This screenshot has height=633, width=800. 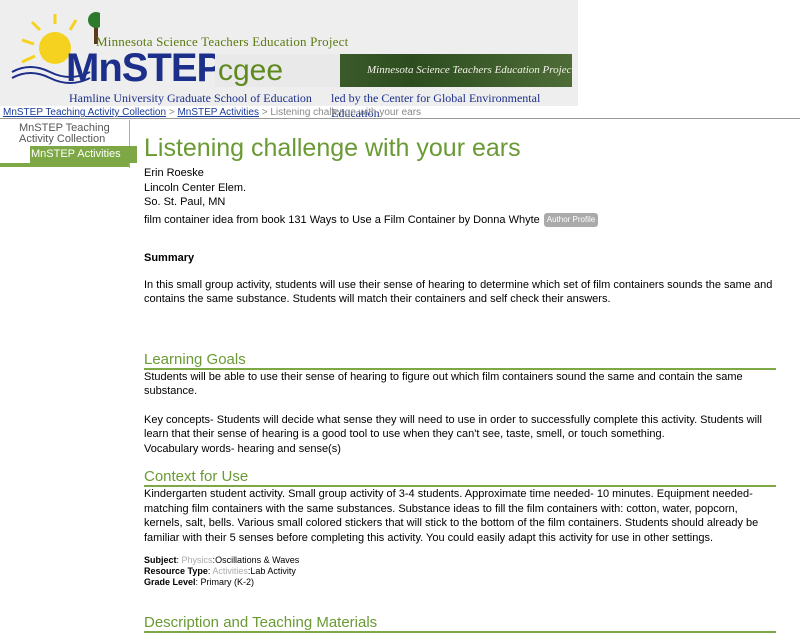 I want to click on author-school: Lincoln Center Elem., so click(x=195, y=187).